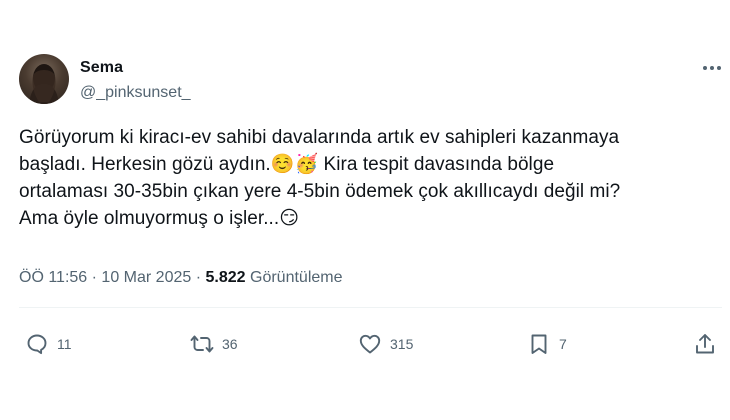 The width and height of the screenshot is (730, 420). I want to click on bookmark-button: 7, so click(547, 344).